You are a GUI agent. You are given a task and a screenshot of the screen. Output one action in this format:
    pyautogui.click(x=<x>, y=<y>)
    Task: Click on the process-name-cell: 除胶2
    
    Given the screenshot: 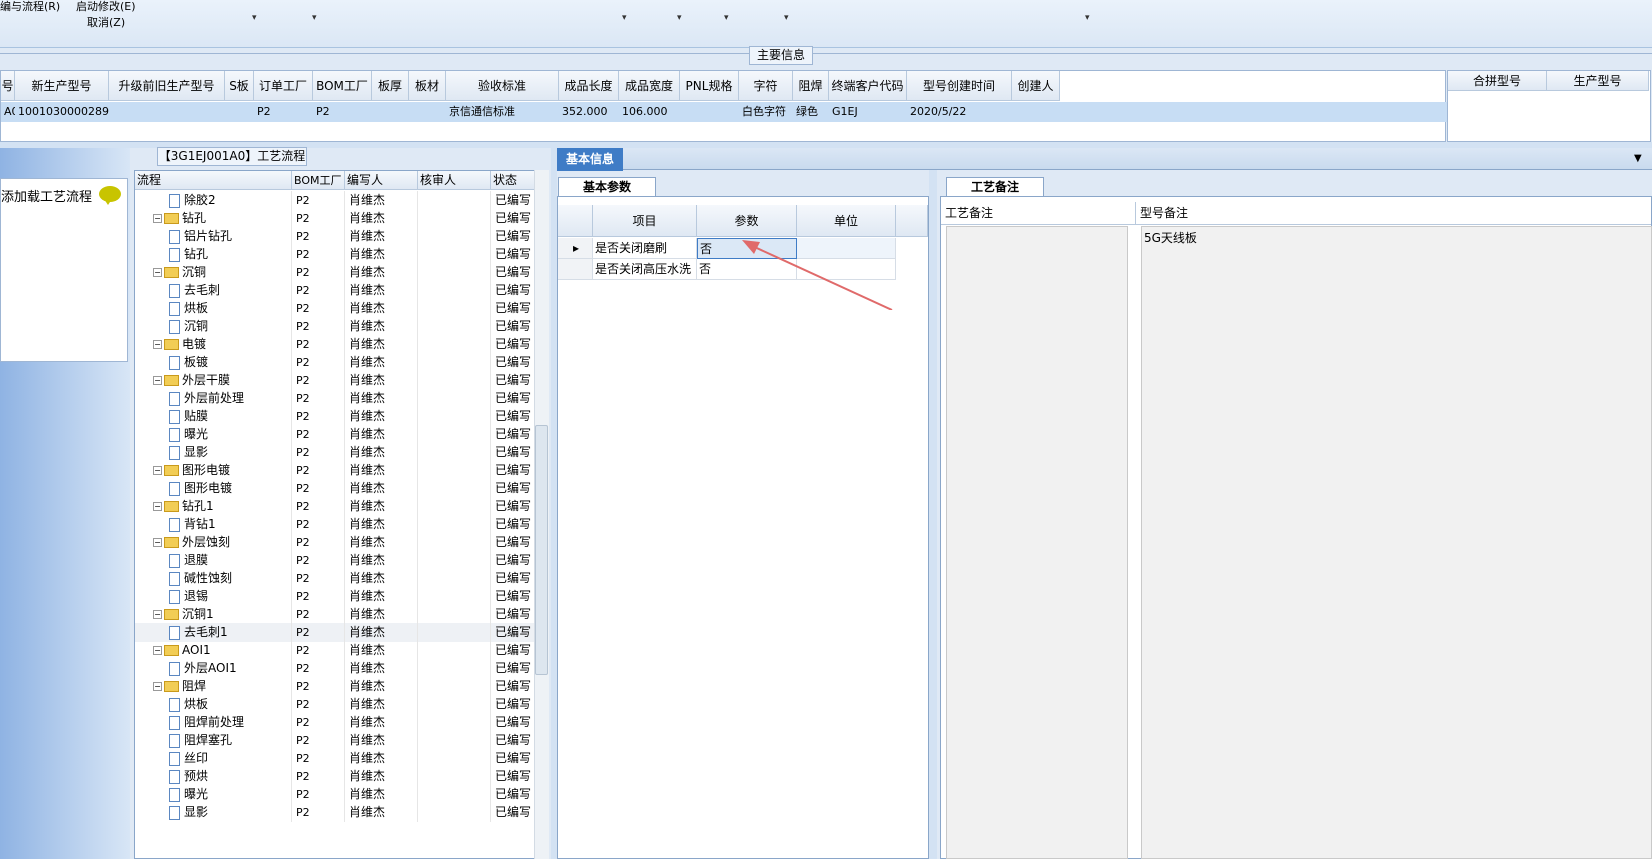 What is the action you would take?
    pyautogui.click(x=213, y=200)
    